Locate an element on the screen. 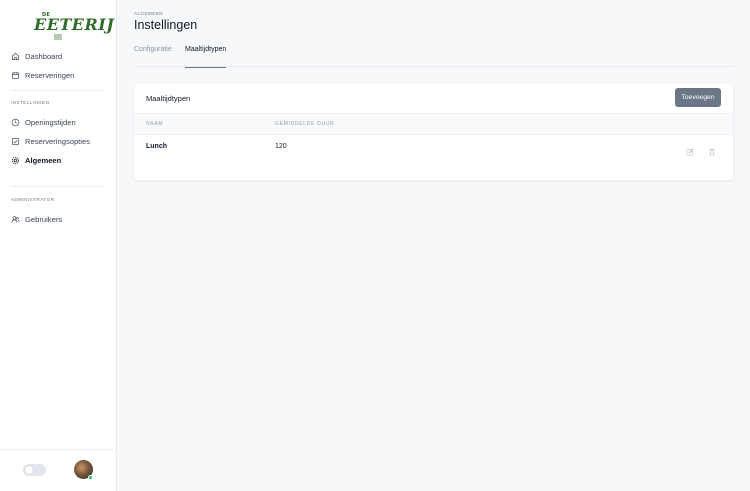  sidebar-item-dashboard: Dashboard is located at coordinates (36, 56).